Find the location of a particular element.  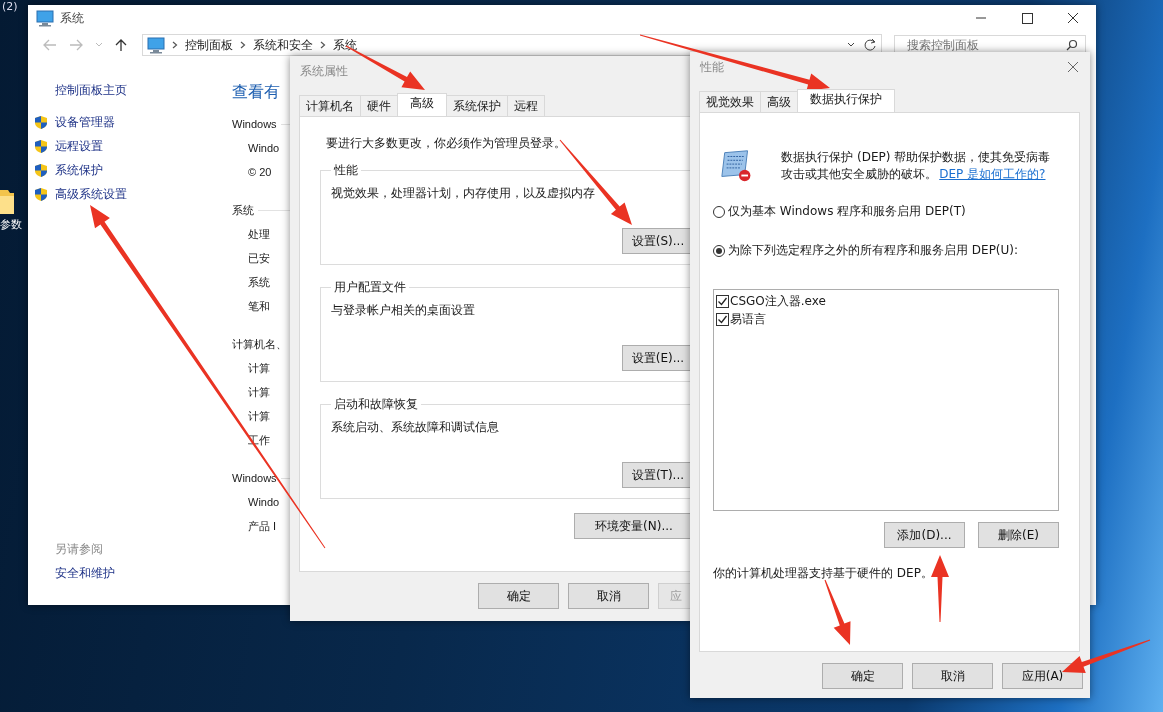

description-text: 数据执行保护 (DEP) 帮助保护数据，使其免受病毒攻击或其他安全威胁的破坏。 DEP 是如何工作的? is located at coordinates (916, 166).